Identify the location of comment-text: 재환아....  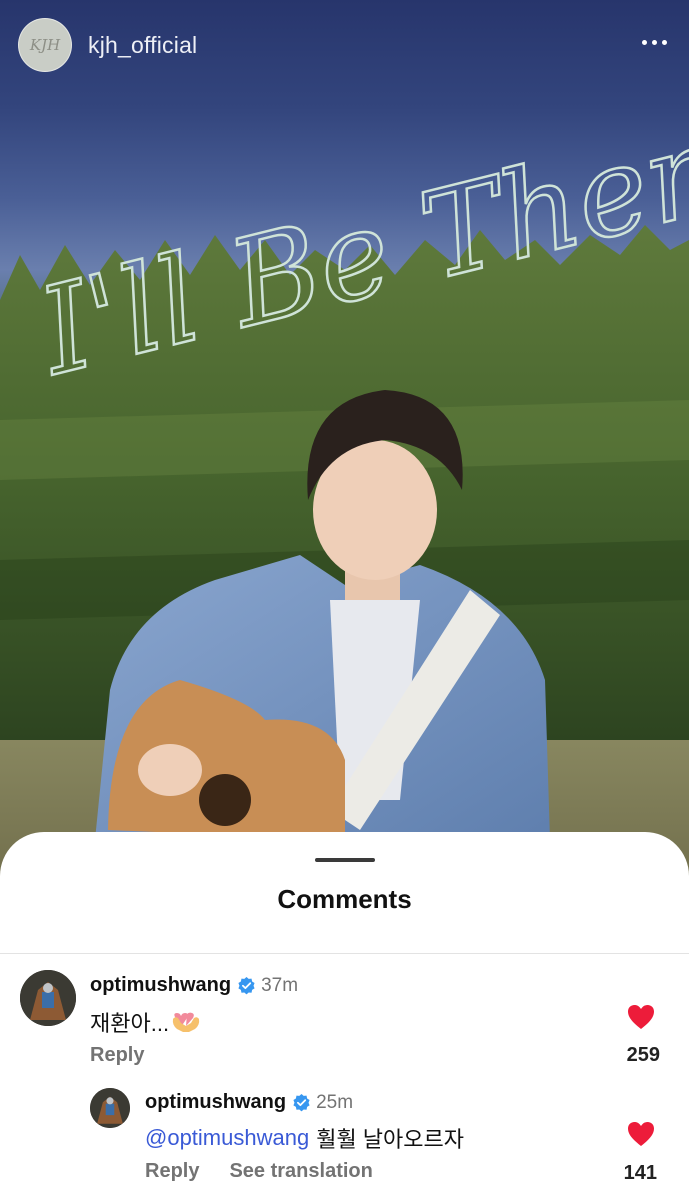
(130, 1023).